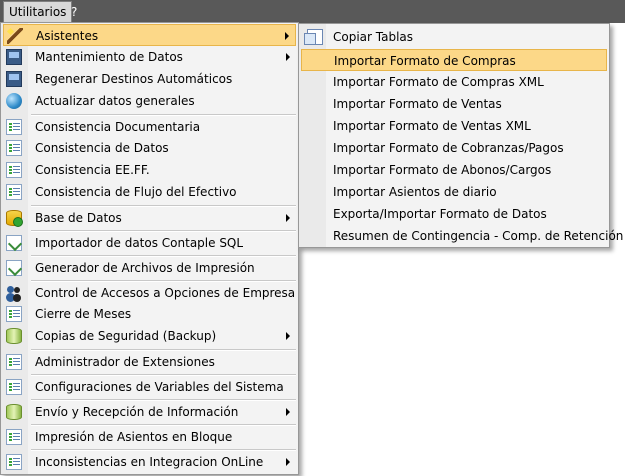 The height and width of the screenshot is (476, 625). I want to click on submenu-item-importar-compras: Importar Formato de Compras, so click(454, 60).